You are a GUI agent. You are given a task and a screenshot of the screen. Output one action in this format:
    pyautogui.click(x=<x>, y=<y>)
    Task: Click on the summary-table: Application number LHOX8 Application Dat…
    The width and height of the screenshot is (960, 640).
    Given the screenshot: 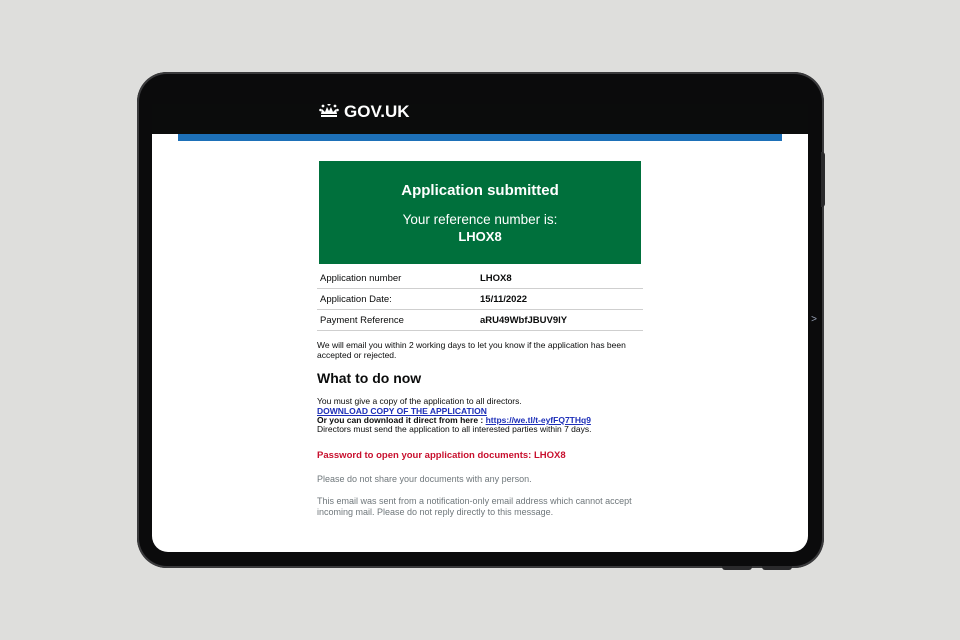 What is the action you would take?
    pyautogui.click(x=480, y=299)
    